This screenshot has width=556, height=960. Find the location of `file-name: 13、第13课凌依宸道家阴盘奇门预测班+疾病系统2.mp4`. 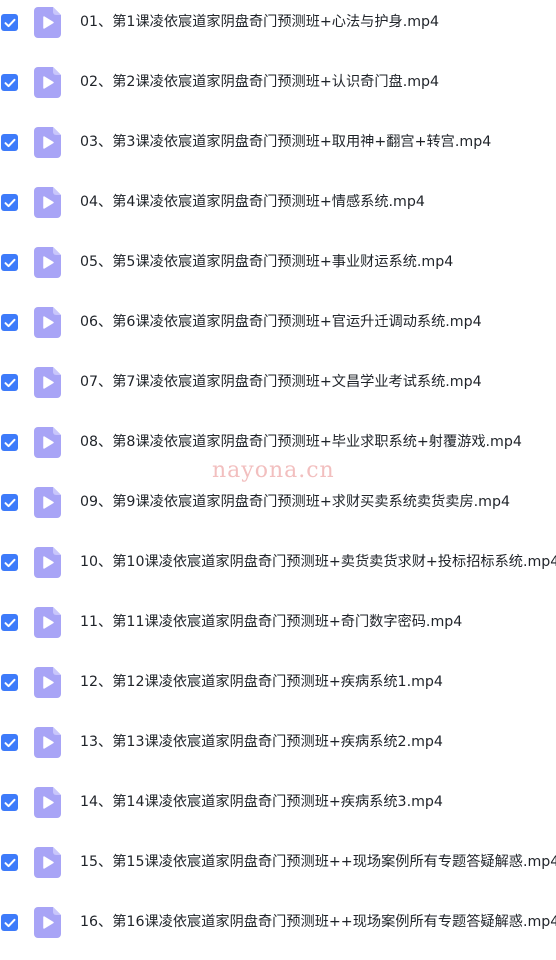

file-name: 13、第13课凌依宸道家阴盘奇门预测班+疾病系统2.mp4 is located at coordinates (261, 742).